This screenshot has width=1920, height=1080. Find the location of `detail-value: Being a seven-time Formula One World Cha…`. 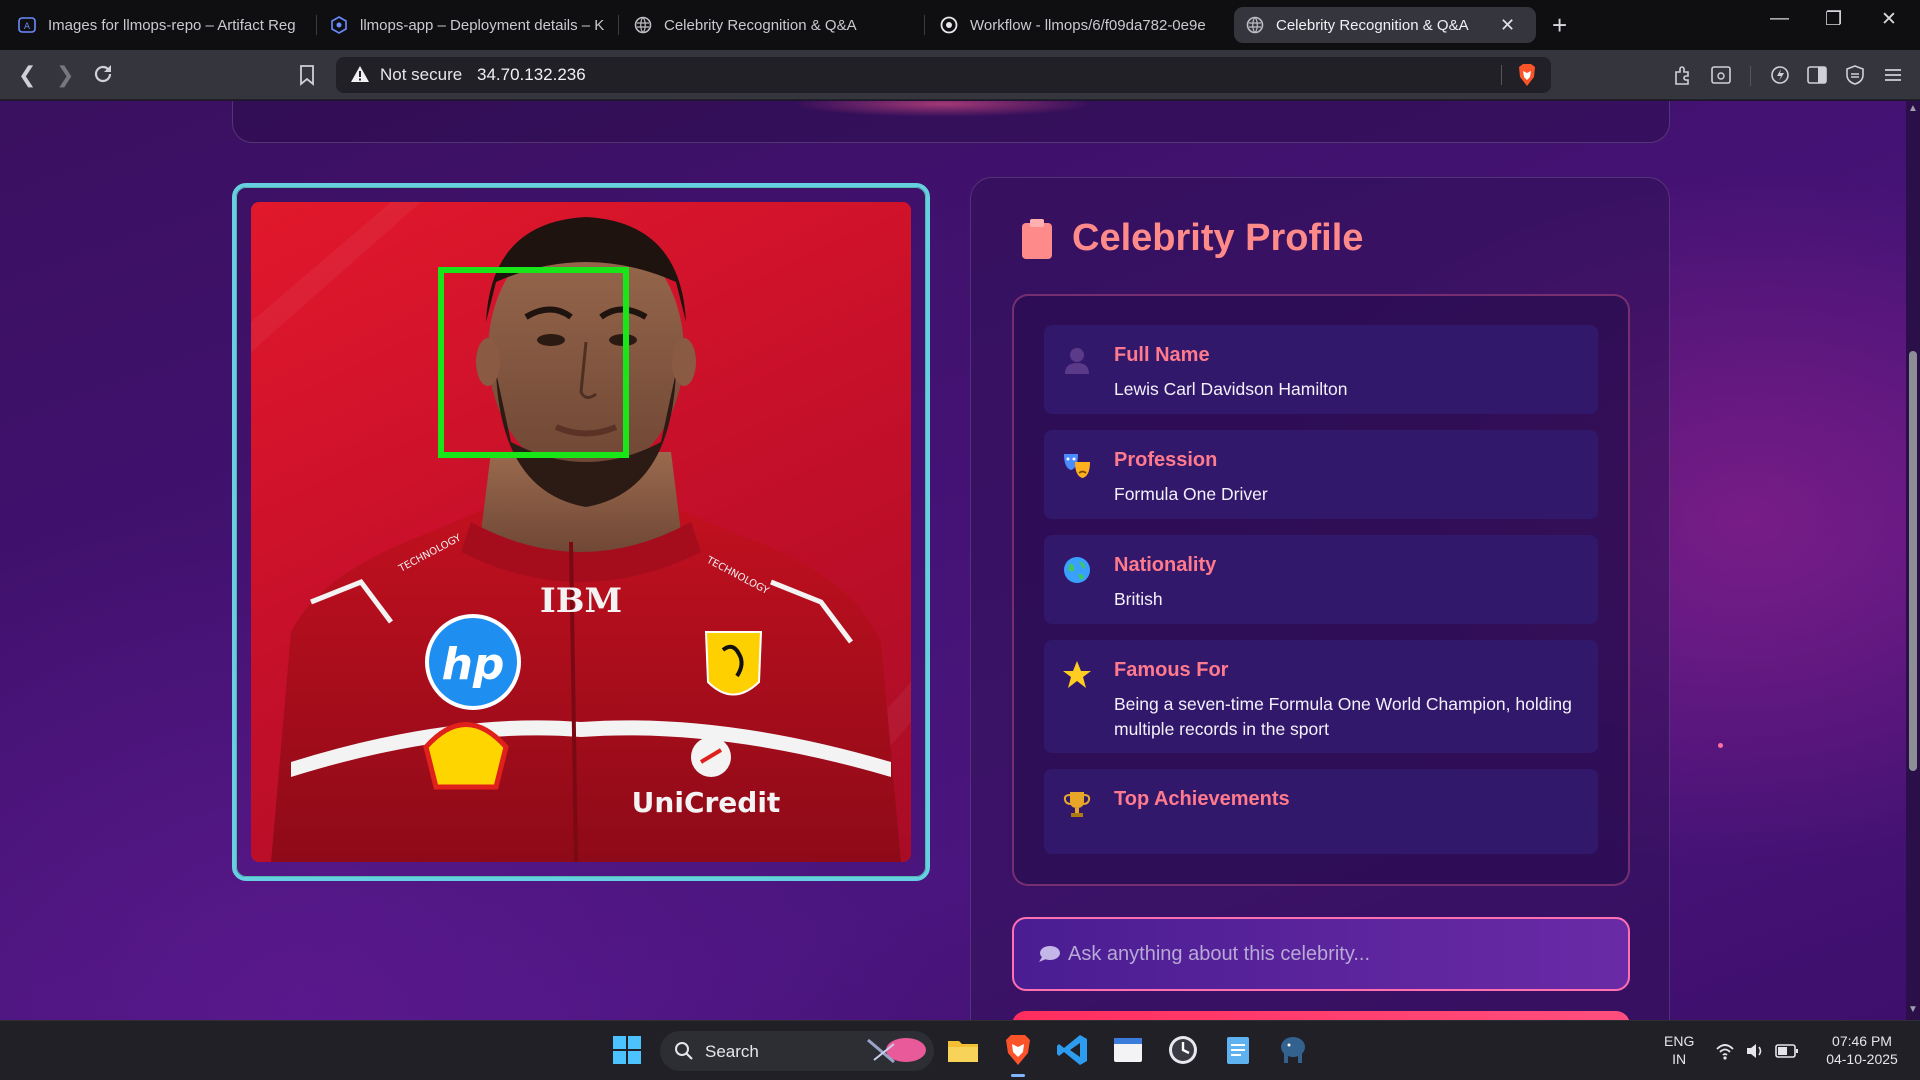

detail-value: Being a seven-time Formula One World Cha… is located at coordinates (1343, 716).